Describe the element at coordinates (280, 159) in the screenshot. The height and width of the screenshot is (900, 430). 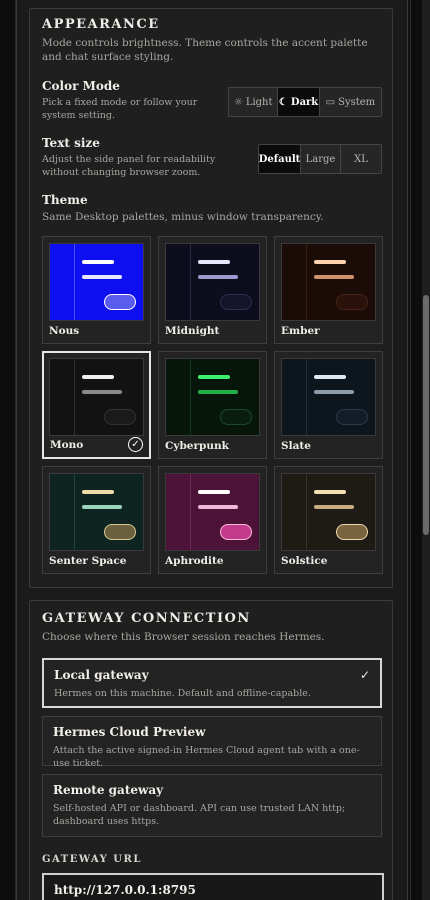
I see `text-size-default-button: Default` at that location.